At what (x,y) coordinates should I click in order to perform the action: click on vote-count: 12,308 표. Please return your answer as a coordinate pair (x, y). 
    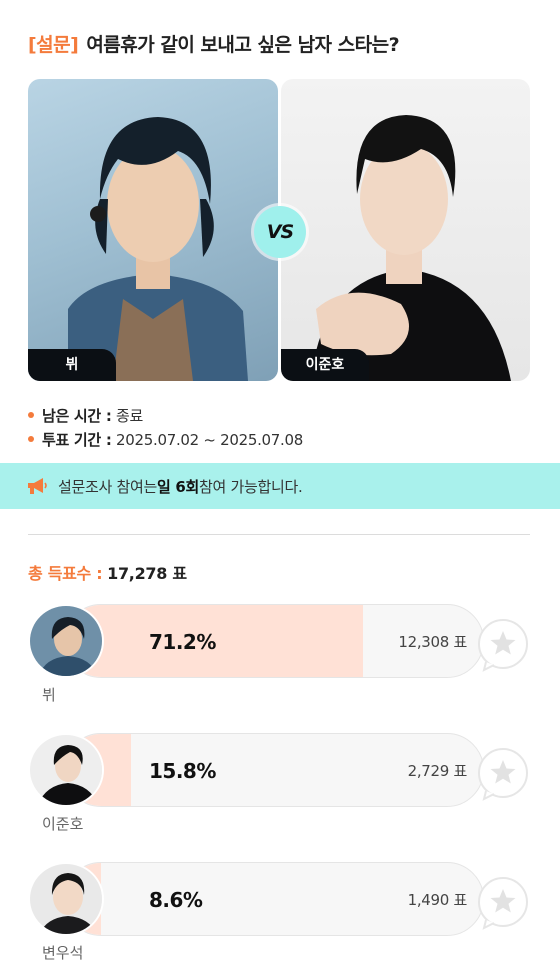
    Looking at the image, I should click on (432, 642).